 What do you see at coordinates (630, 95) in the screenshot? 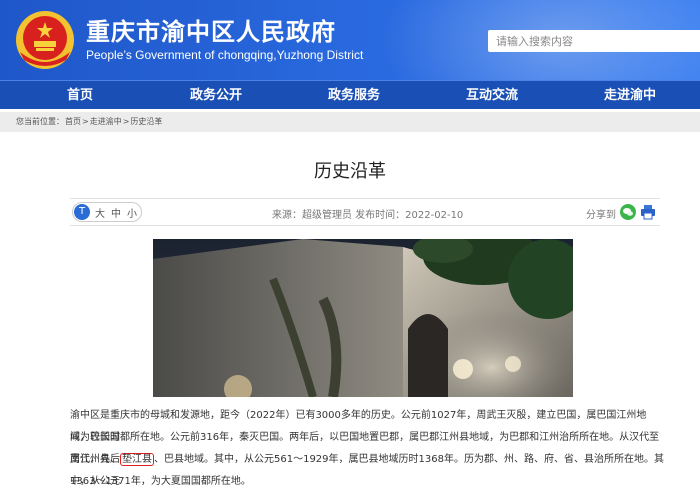
I see `nav-about-yuzhong: 走进渝中` at bounding box center [630, 95].